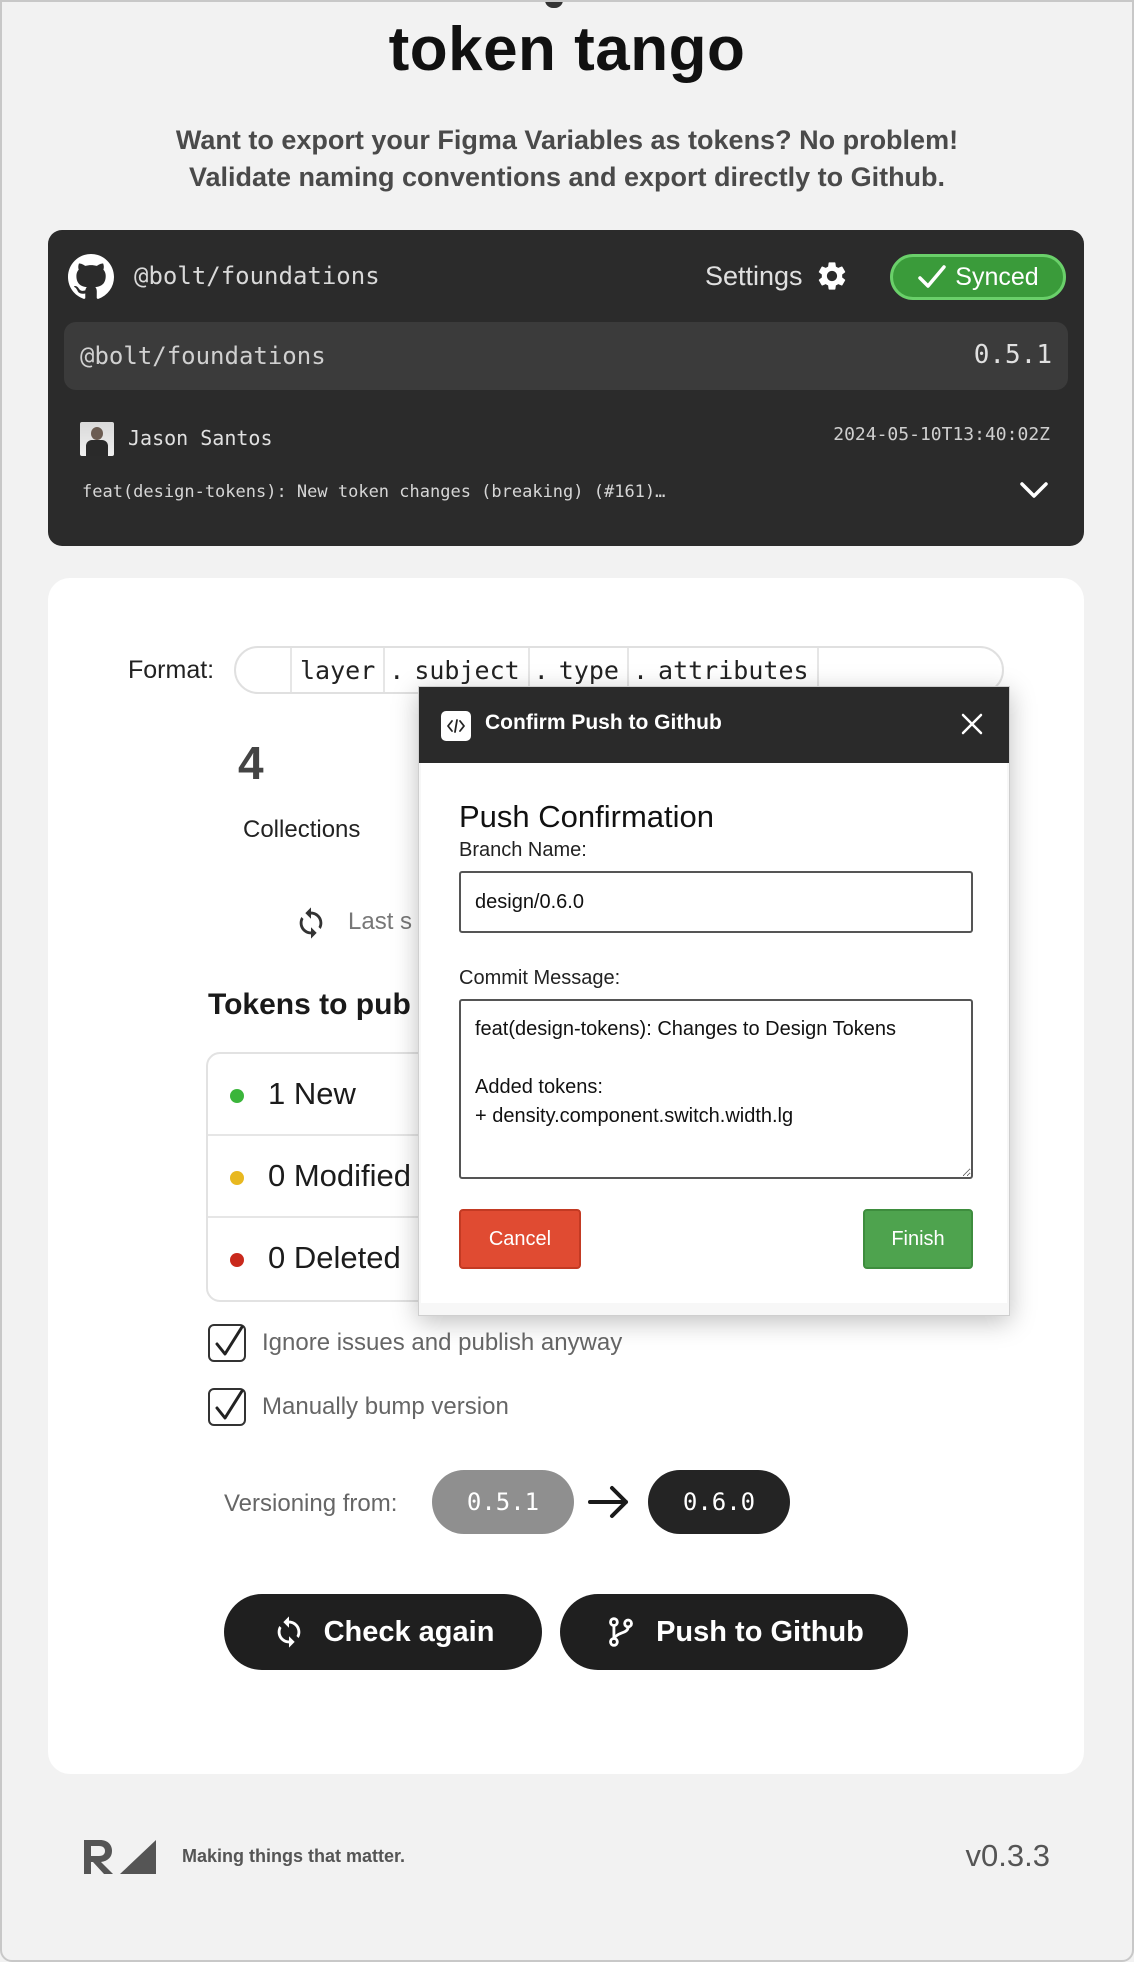 This screenshot has height=1962, width=1134. I want to click on app-title: token tango, so click(567, 49).